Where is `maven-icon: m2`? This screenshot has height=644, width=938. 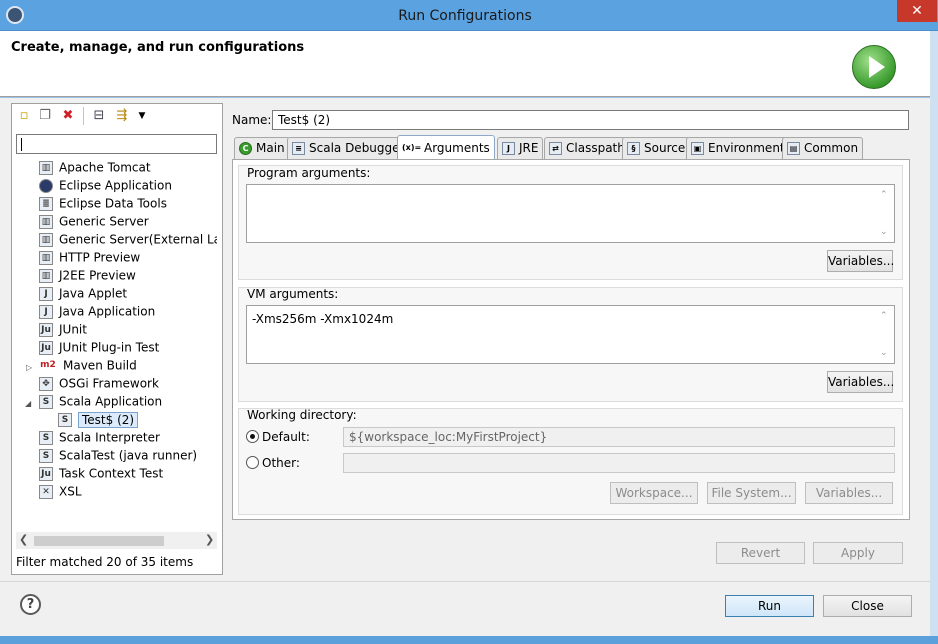
maven-icon: m2 is located at coordinates (48, 364).